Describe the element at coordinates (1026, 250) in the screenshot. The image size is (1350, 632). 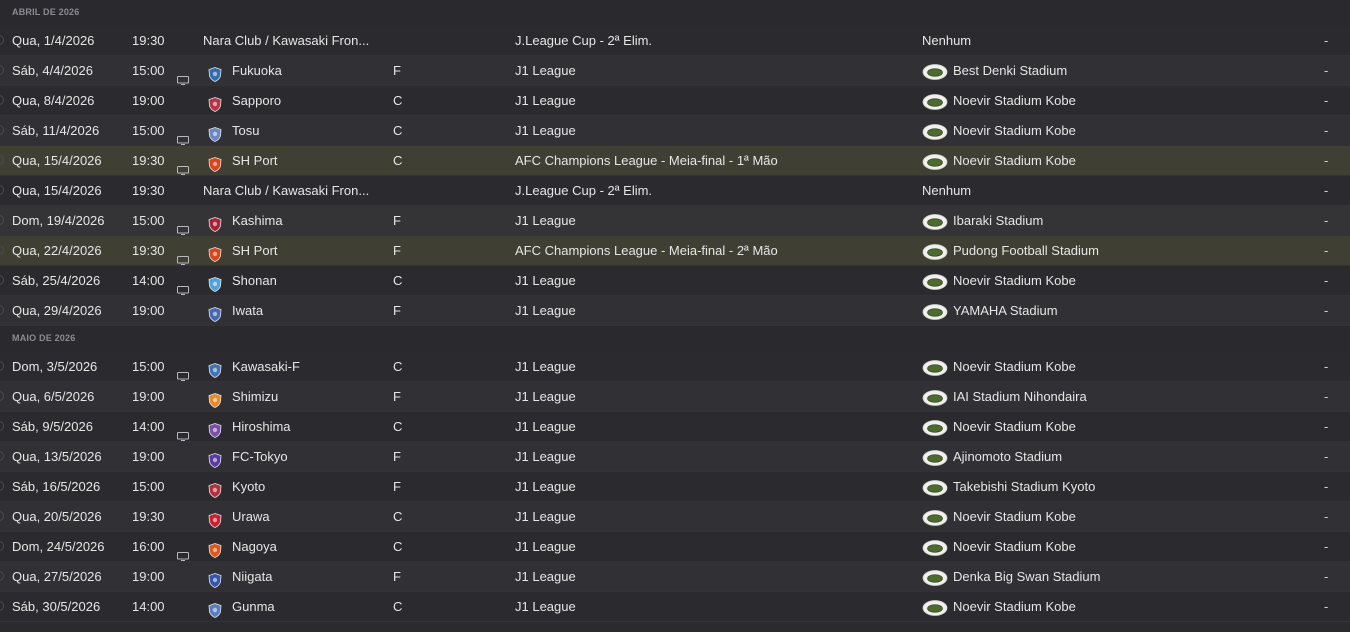
I see `stadium-name: Pudong Football Stadium` at that location.